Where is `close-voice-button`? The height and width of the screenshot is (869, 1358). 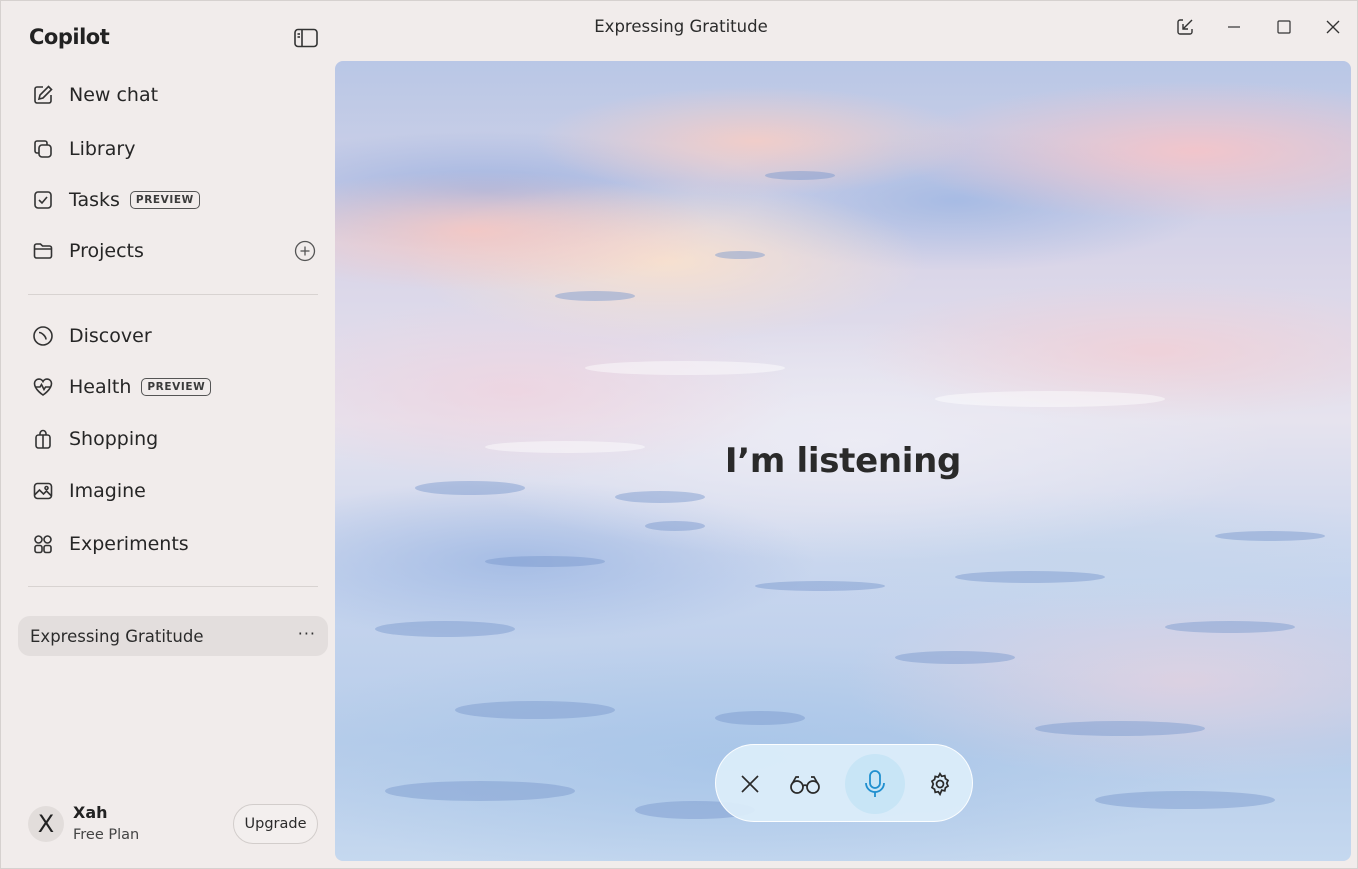 close-voice-button is located at coordinates (750, 784).